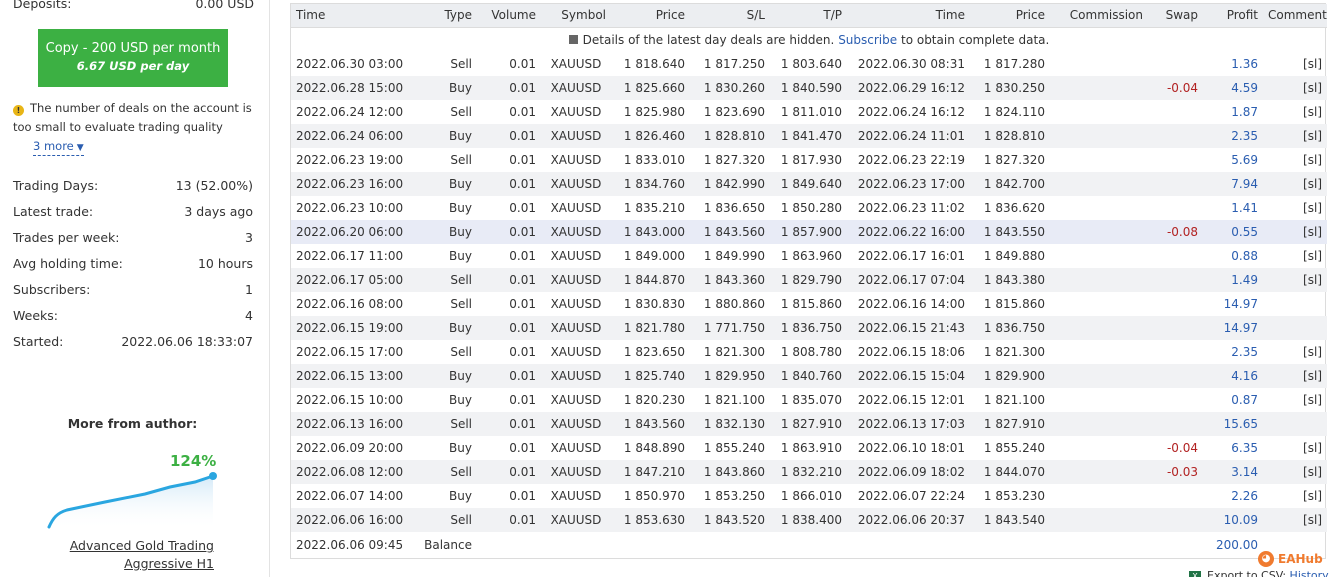 The height and width of the screenshot is (577, 1329). Describe the element at coordinates (1233, 328) in the screenshot. I see `cell-profit: 14.97` at that location.